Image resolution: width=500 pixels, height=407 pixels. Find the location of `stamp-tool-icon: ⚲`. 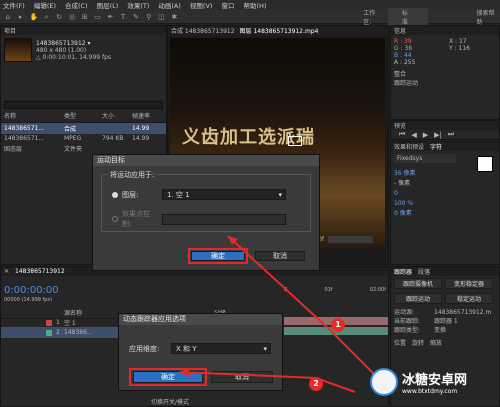

stamp-tool-icon: ⚲ is located at coordinates (149, 17).